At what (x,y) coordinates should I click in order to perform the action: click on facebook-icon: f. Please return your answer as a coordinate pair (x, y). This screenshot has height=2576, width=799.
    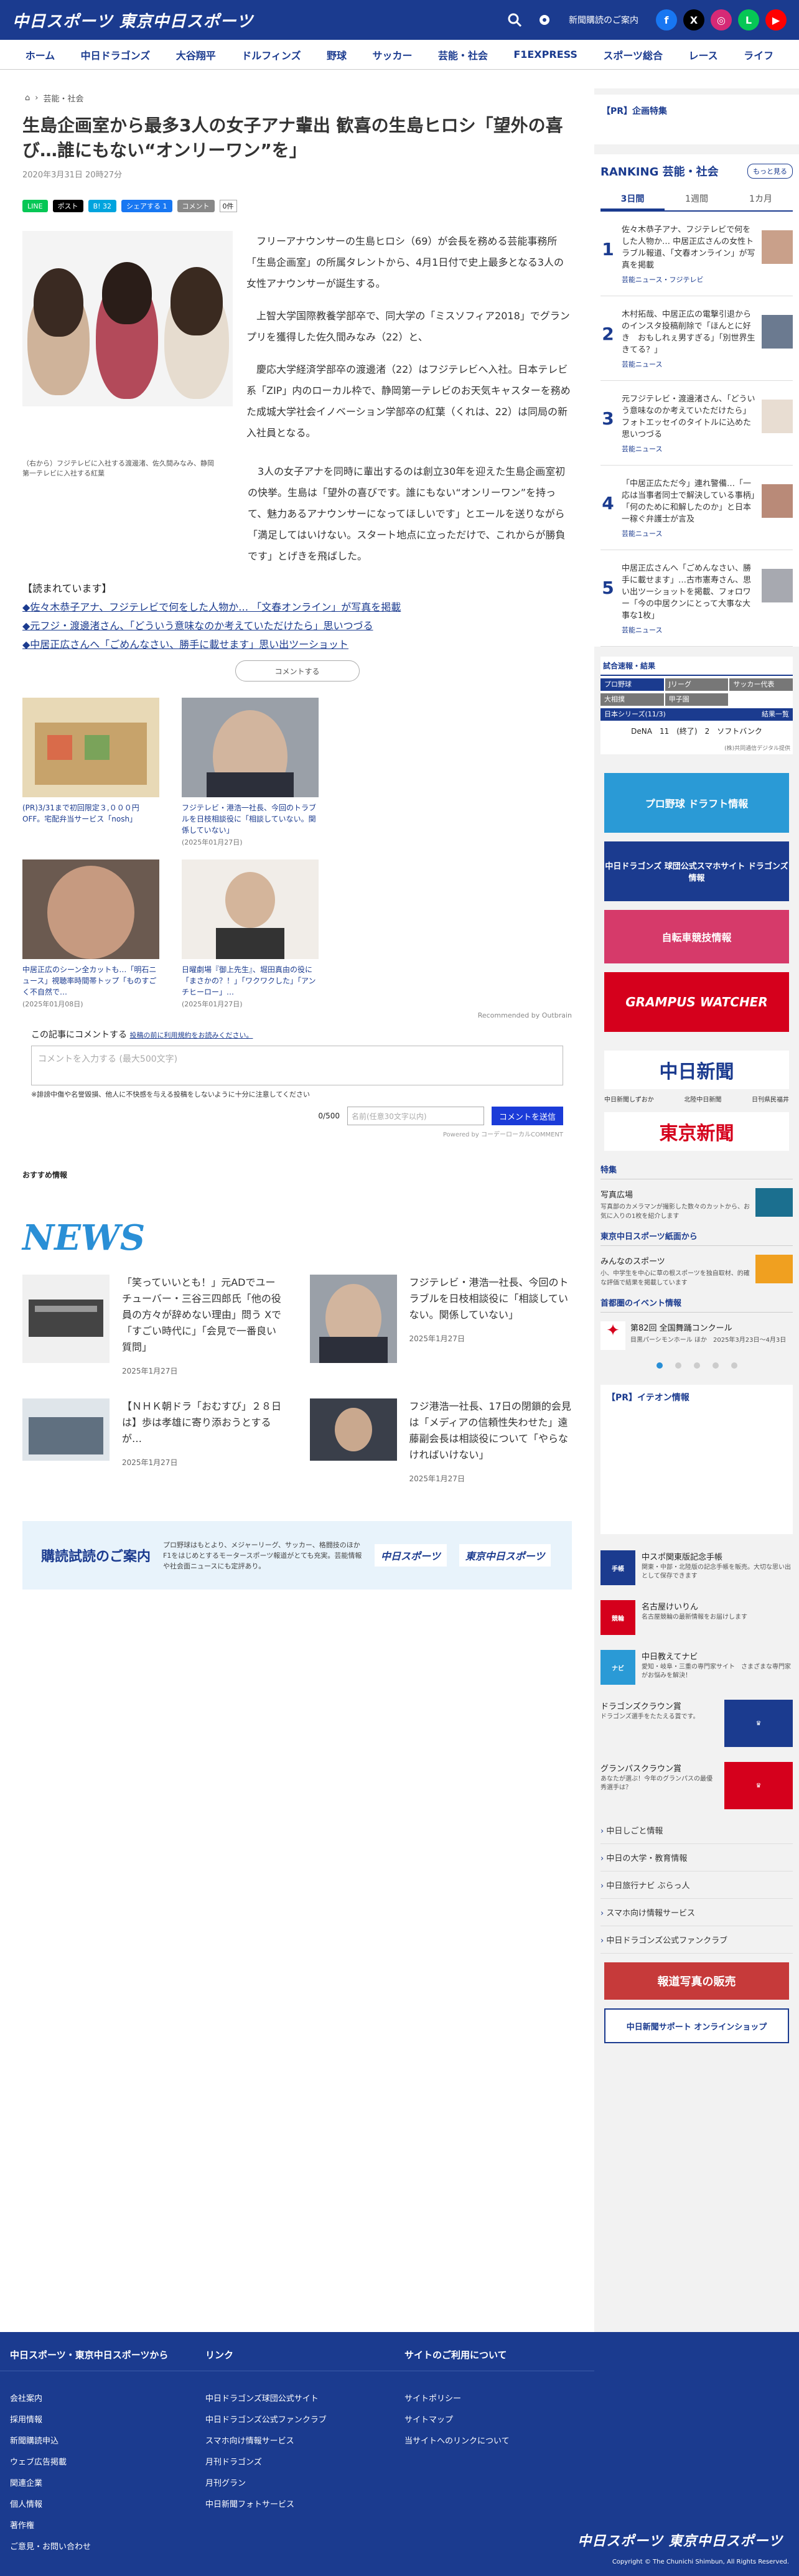
    Looking at the image, I should click on (666, 19).